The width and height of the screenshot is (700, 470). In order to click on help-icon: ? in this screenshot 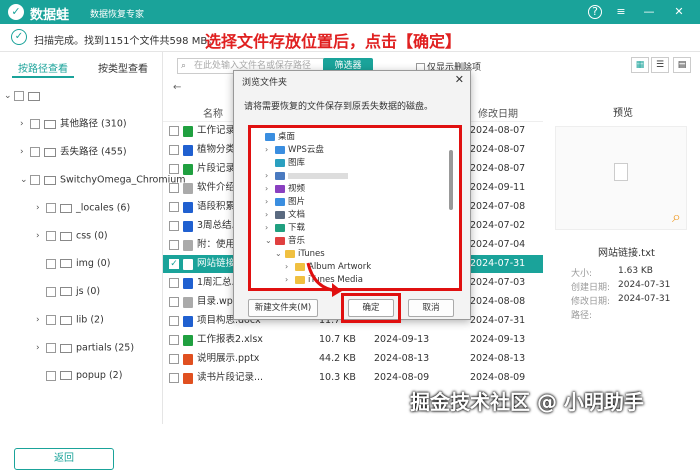, I will do `click(595, 12)`.